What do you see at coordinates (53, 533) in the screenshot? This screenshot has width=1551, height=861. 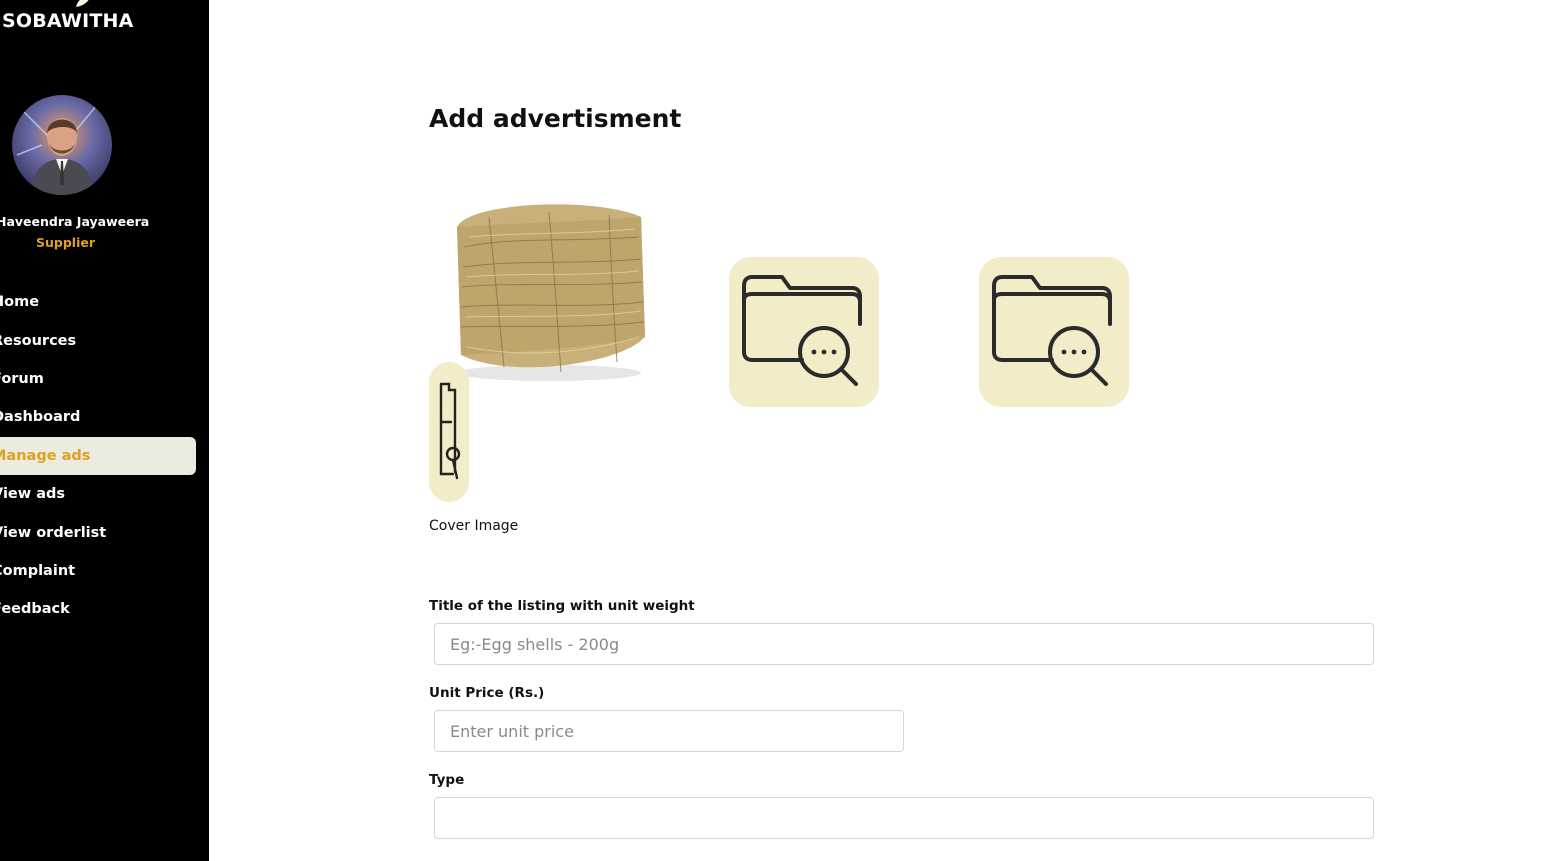 I see `sidebar-item-label: View orderlist` at bounding box center [53, 533].